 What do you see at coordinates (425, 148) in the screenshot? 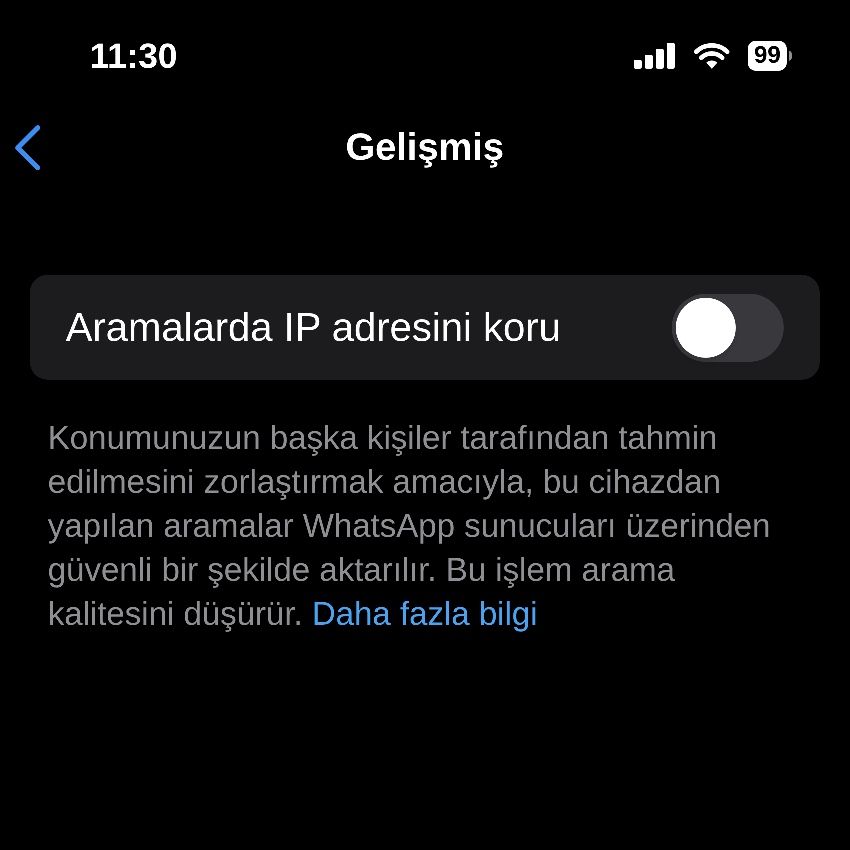
I see `page-title: Gelişmiş` at bounding box center [425, 148].